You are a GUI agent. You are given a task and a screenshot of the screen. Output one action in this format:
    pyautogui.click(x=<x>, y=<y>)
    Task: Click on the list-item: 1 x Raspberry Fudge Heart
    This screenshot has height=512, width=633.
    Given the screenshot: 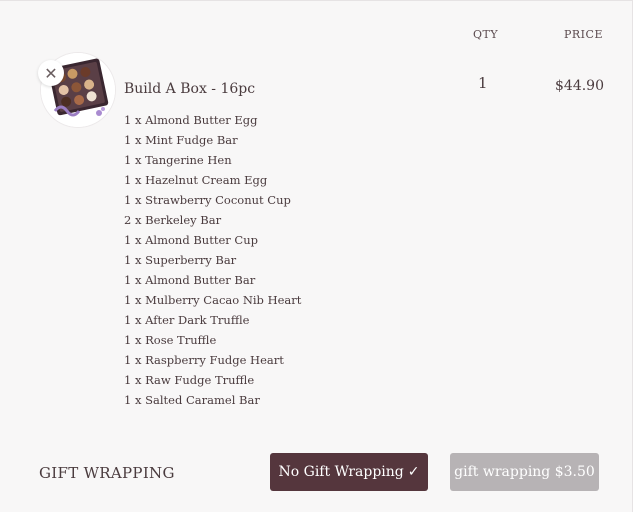 What is the action you would take?
    pyautogui.click(x=204, y=360)
    